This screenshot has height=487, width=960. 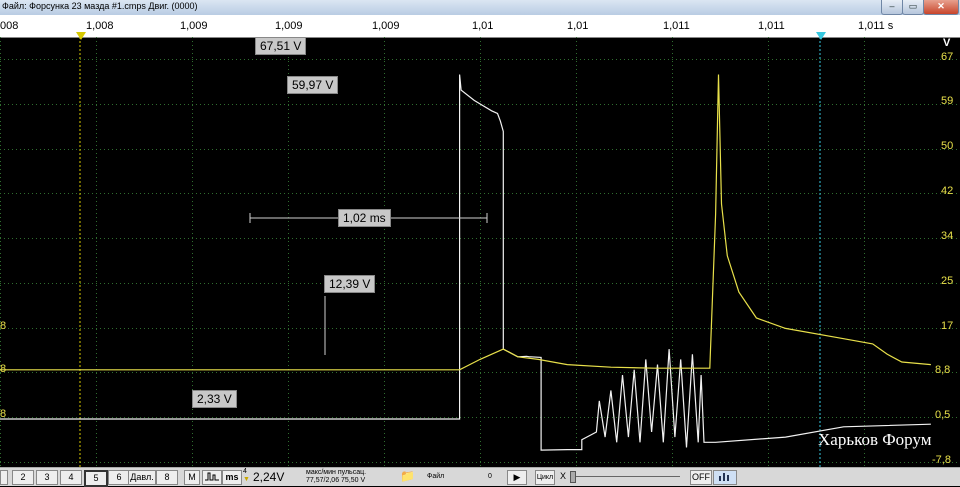 What do you see at coordinates (892, 7) in the screenshot?
I see `minimize-button: –` at bounding box center [892, 7].